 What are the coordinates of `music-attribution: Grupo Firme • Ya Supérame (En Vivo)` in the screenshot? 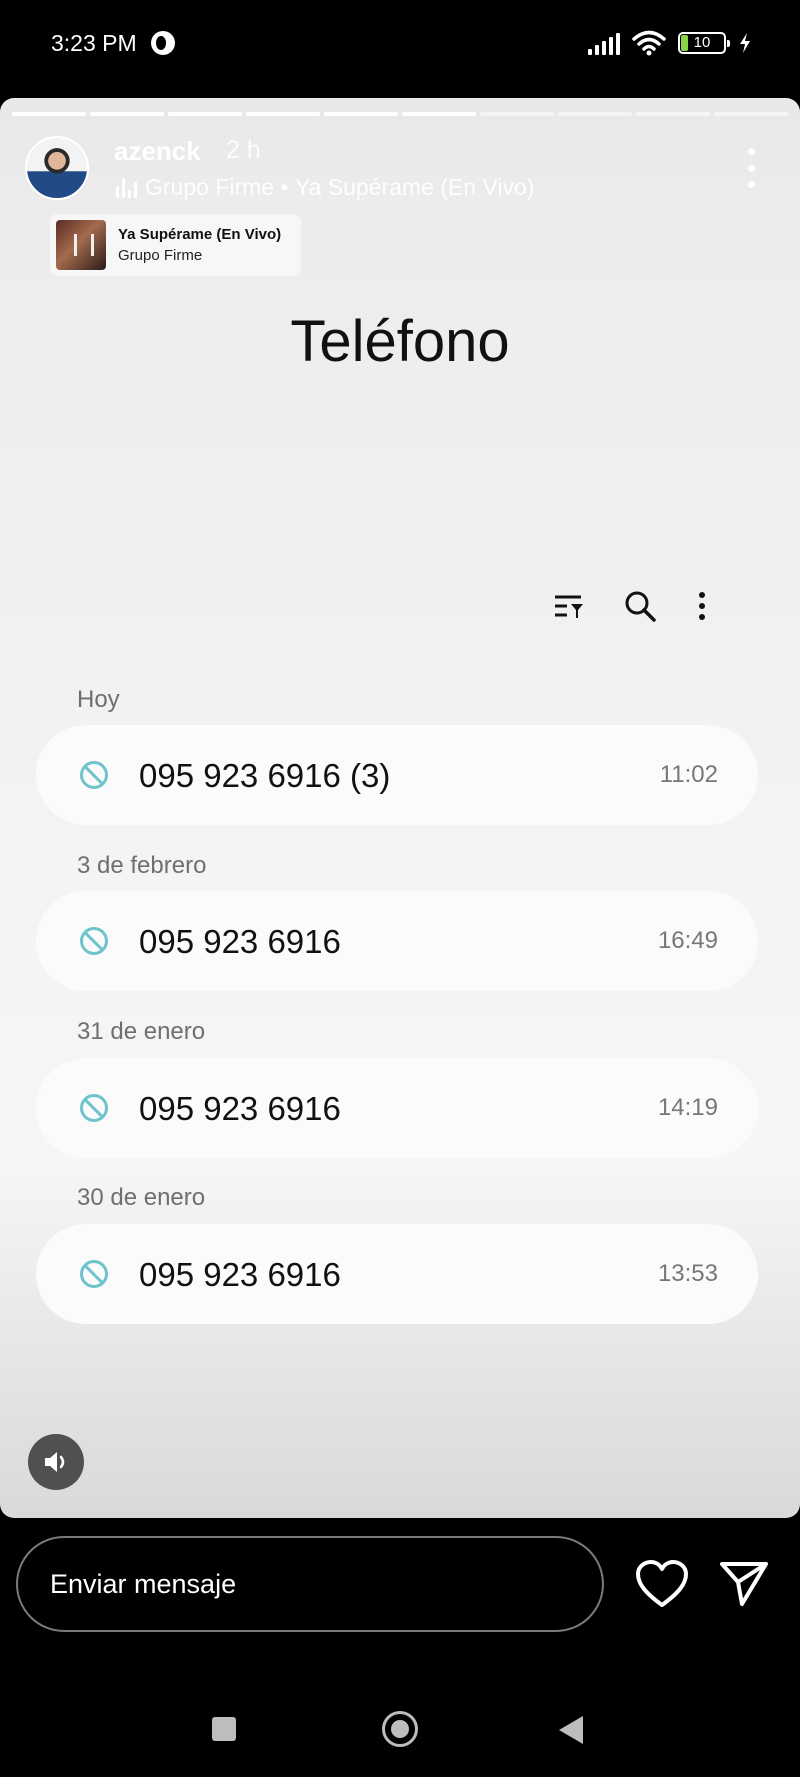 It's located at (325, 187).